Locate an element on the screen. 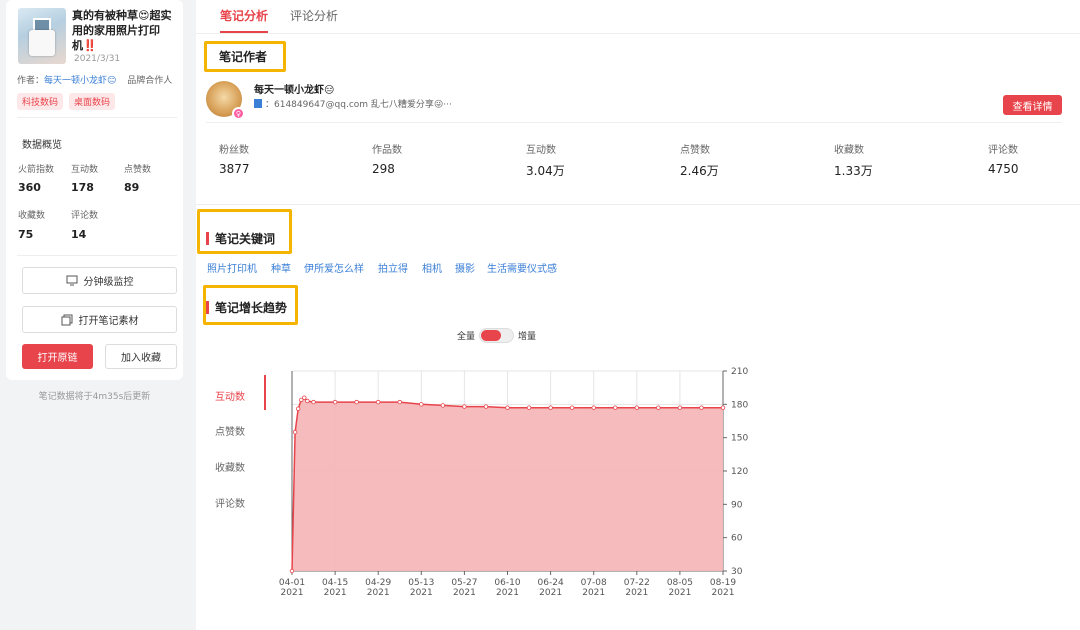 The height and width of the screenshot is (630, 1080). toggle-knob is located at coordinates (491, 335).